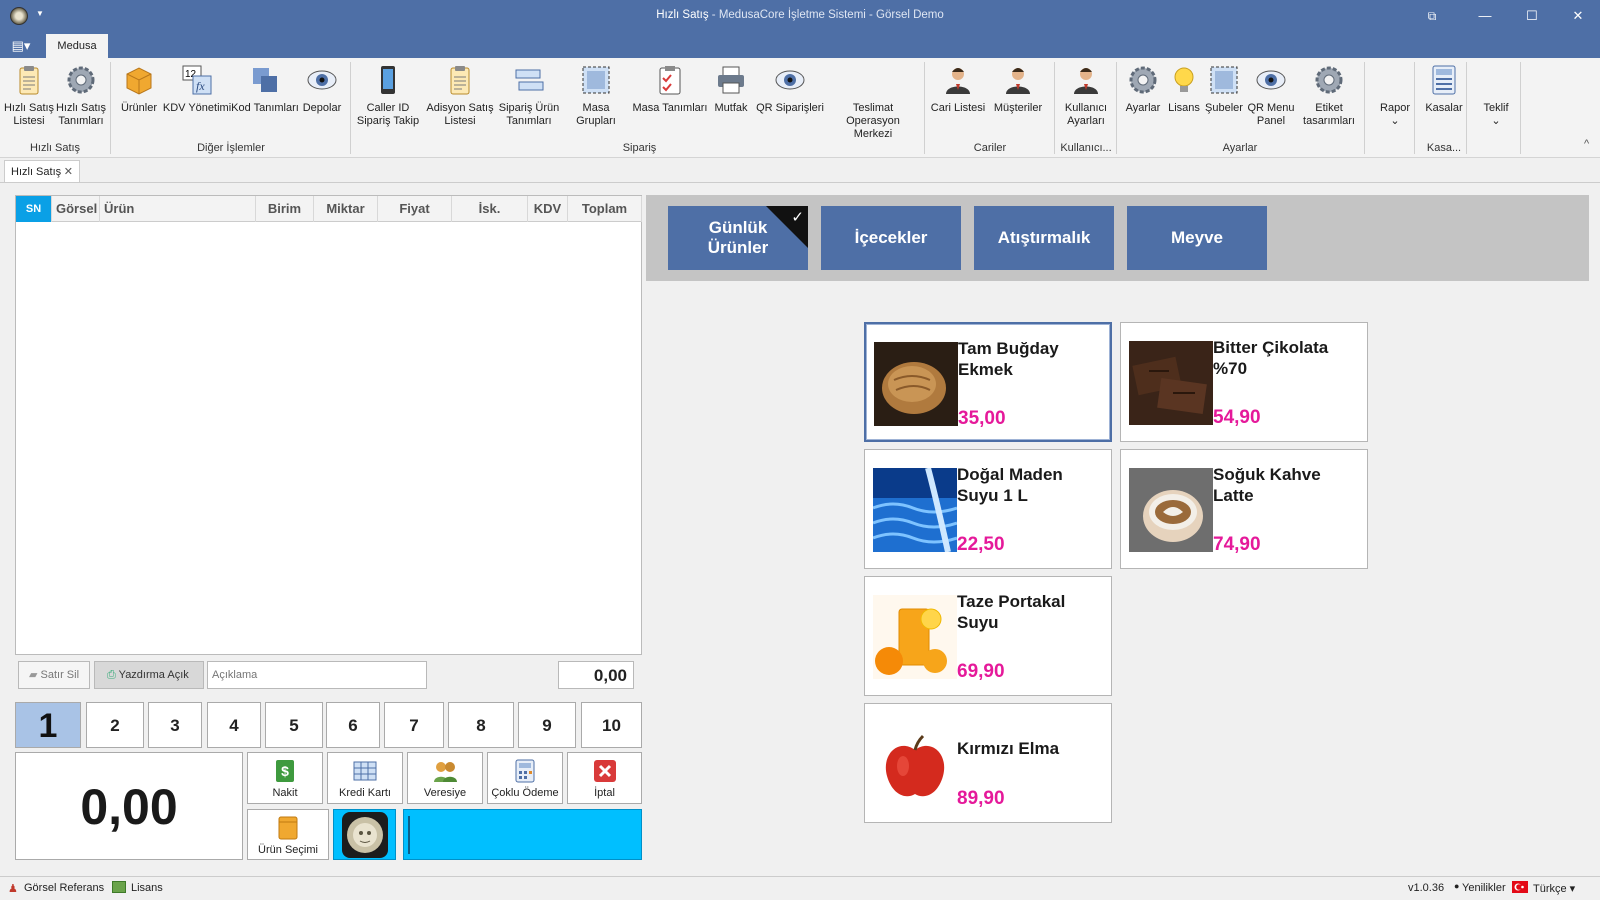  Describe the element at coordinates (34, 209) in the screenshot. I see `grid-column-header: SN` at that location.